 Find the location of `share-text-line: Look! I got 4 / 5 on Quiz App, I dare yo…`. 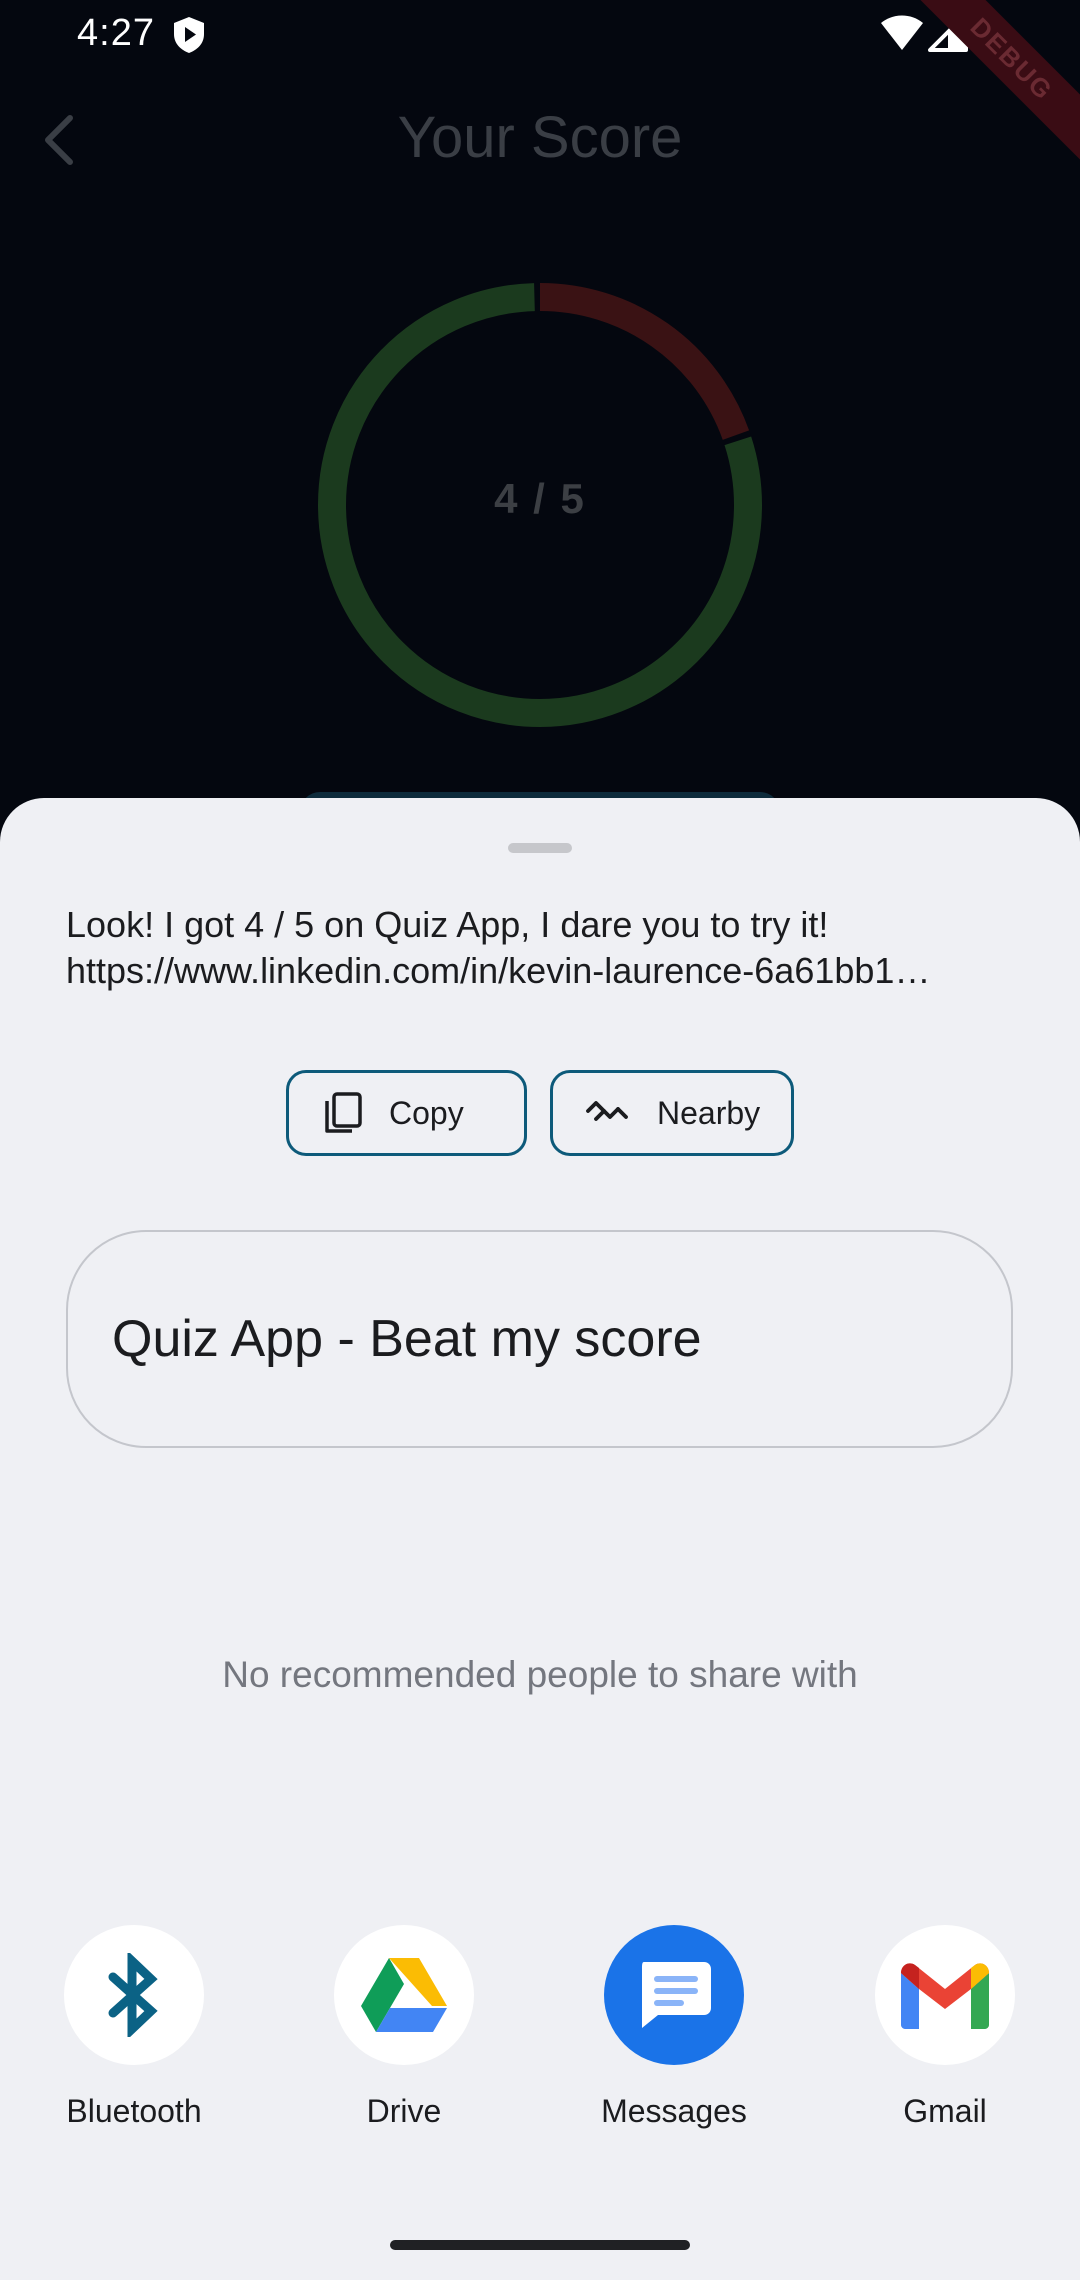

share-text-line: Look! I got 4 / 5 on Quiz App, I dare yo… is located at coordinates (447, 924).